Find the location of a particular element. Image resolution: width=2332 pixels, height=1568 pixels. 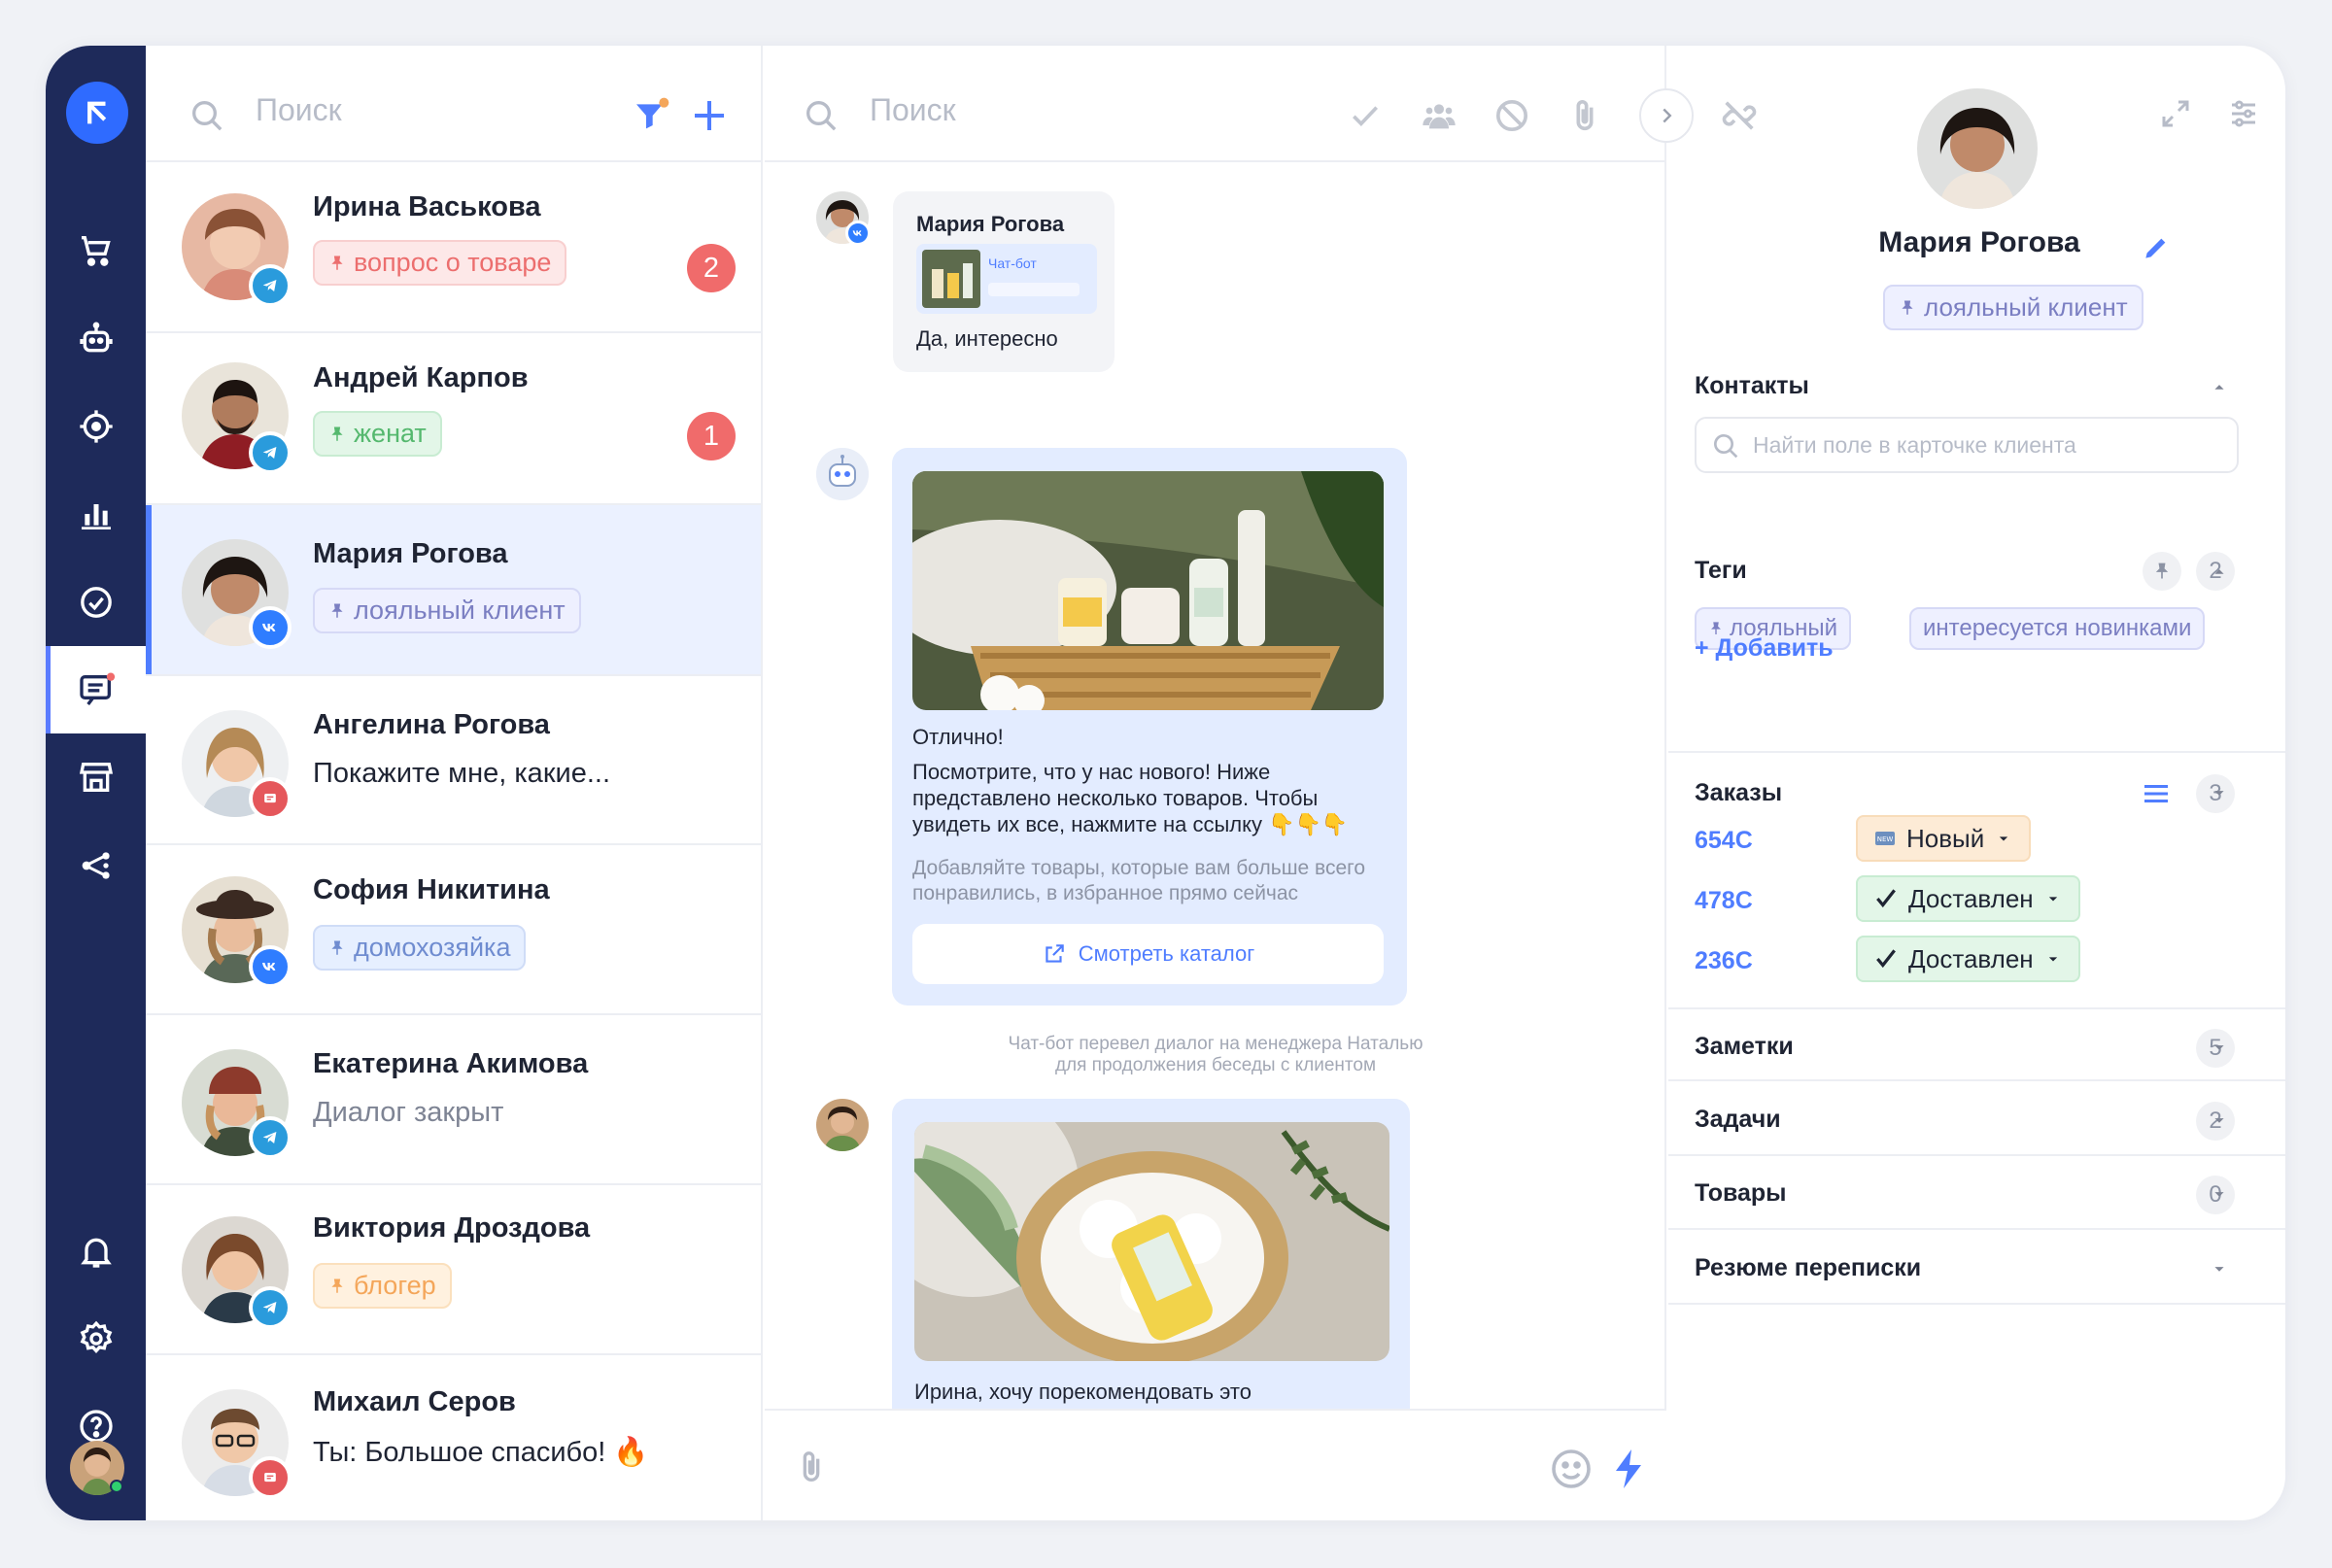

contact-tag: женат is located at coordinates (377, 434).